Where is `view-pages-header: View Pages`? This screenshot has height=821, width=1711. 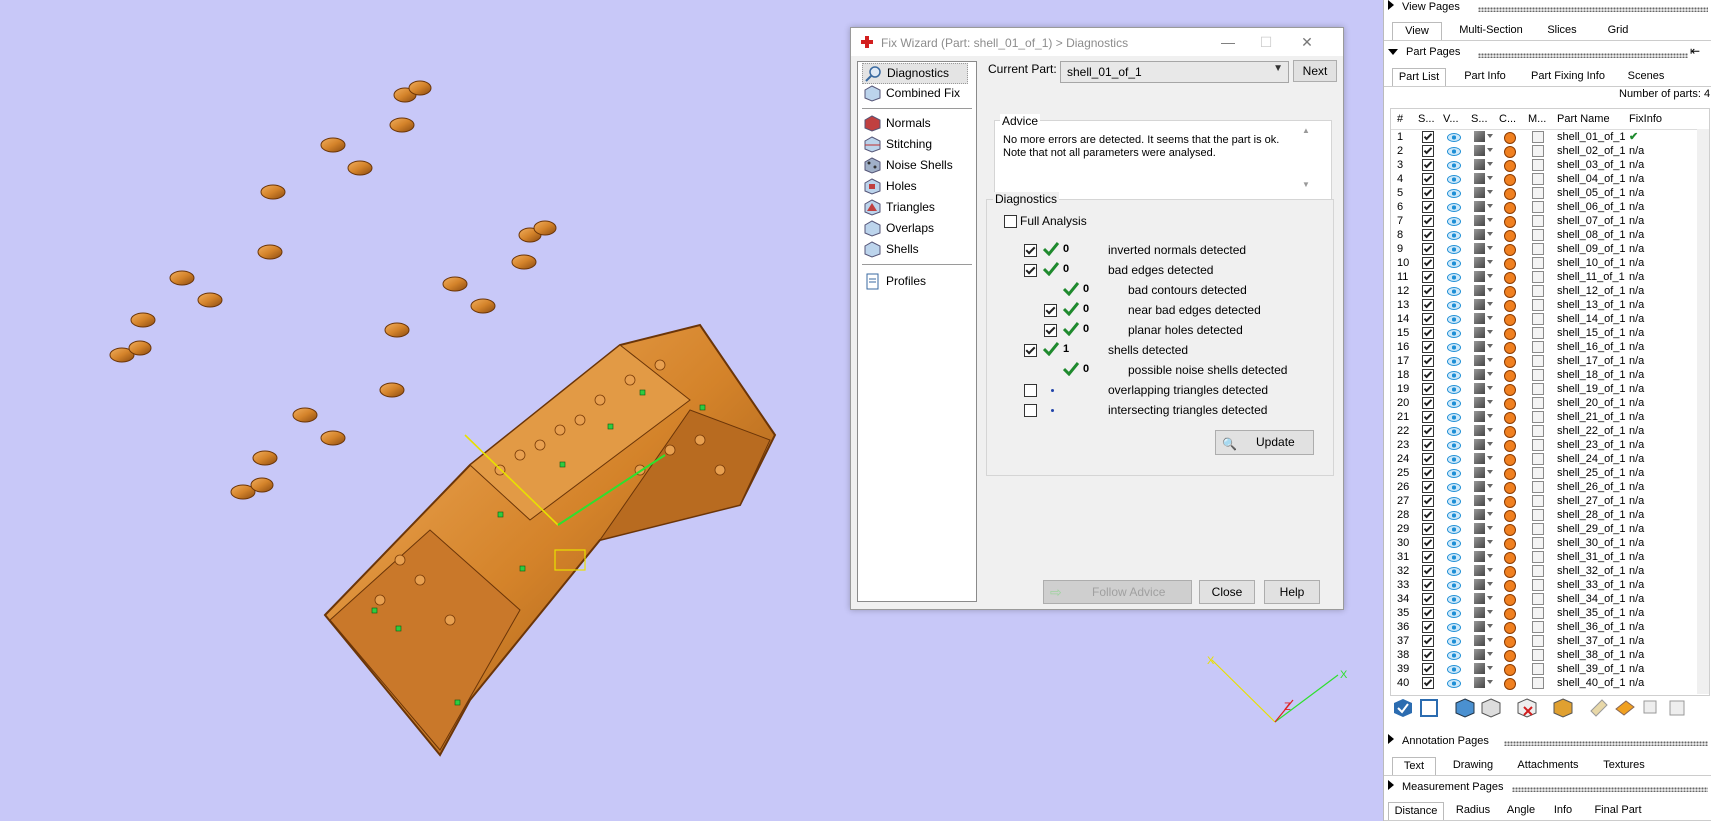 view-pages-header: View Pages is located at coordinates (1424, 8).